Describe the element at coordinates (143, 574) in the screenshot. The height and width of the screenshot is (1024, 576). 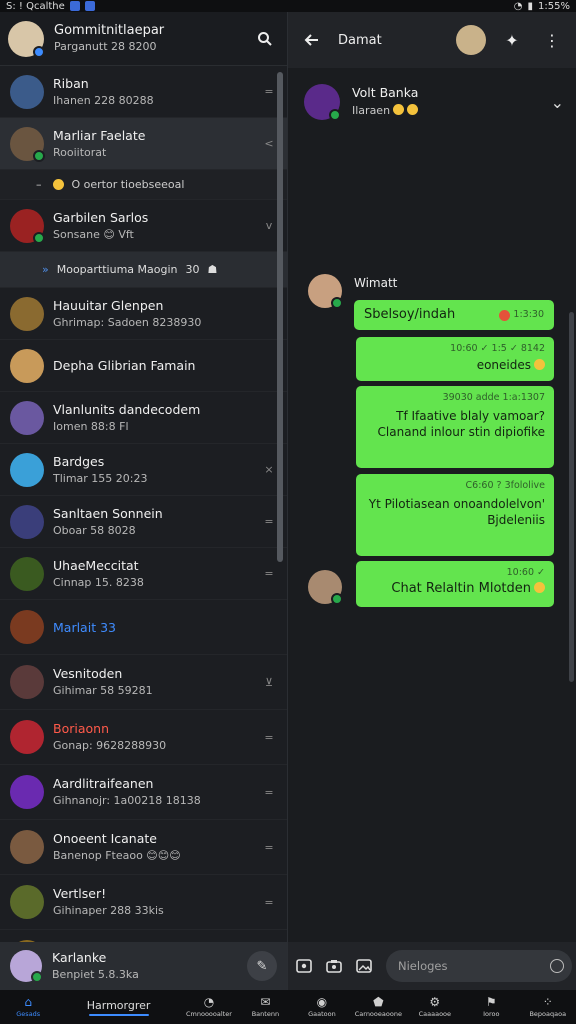
I see `chat-list-item: UhaeMeccitat Cinnap 15. 8238 =` at that location.